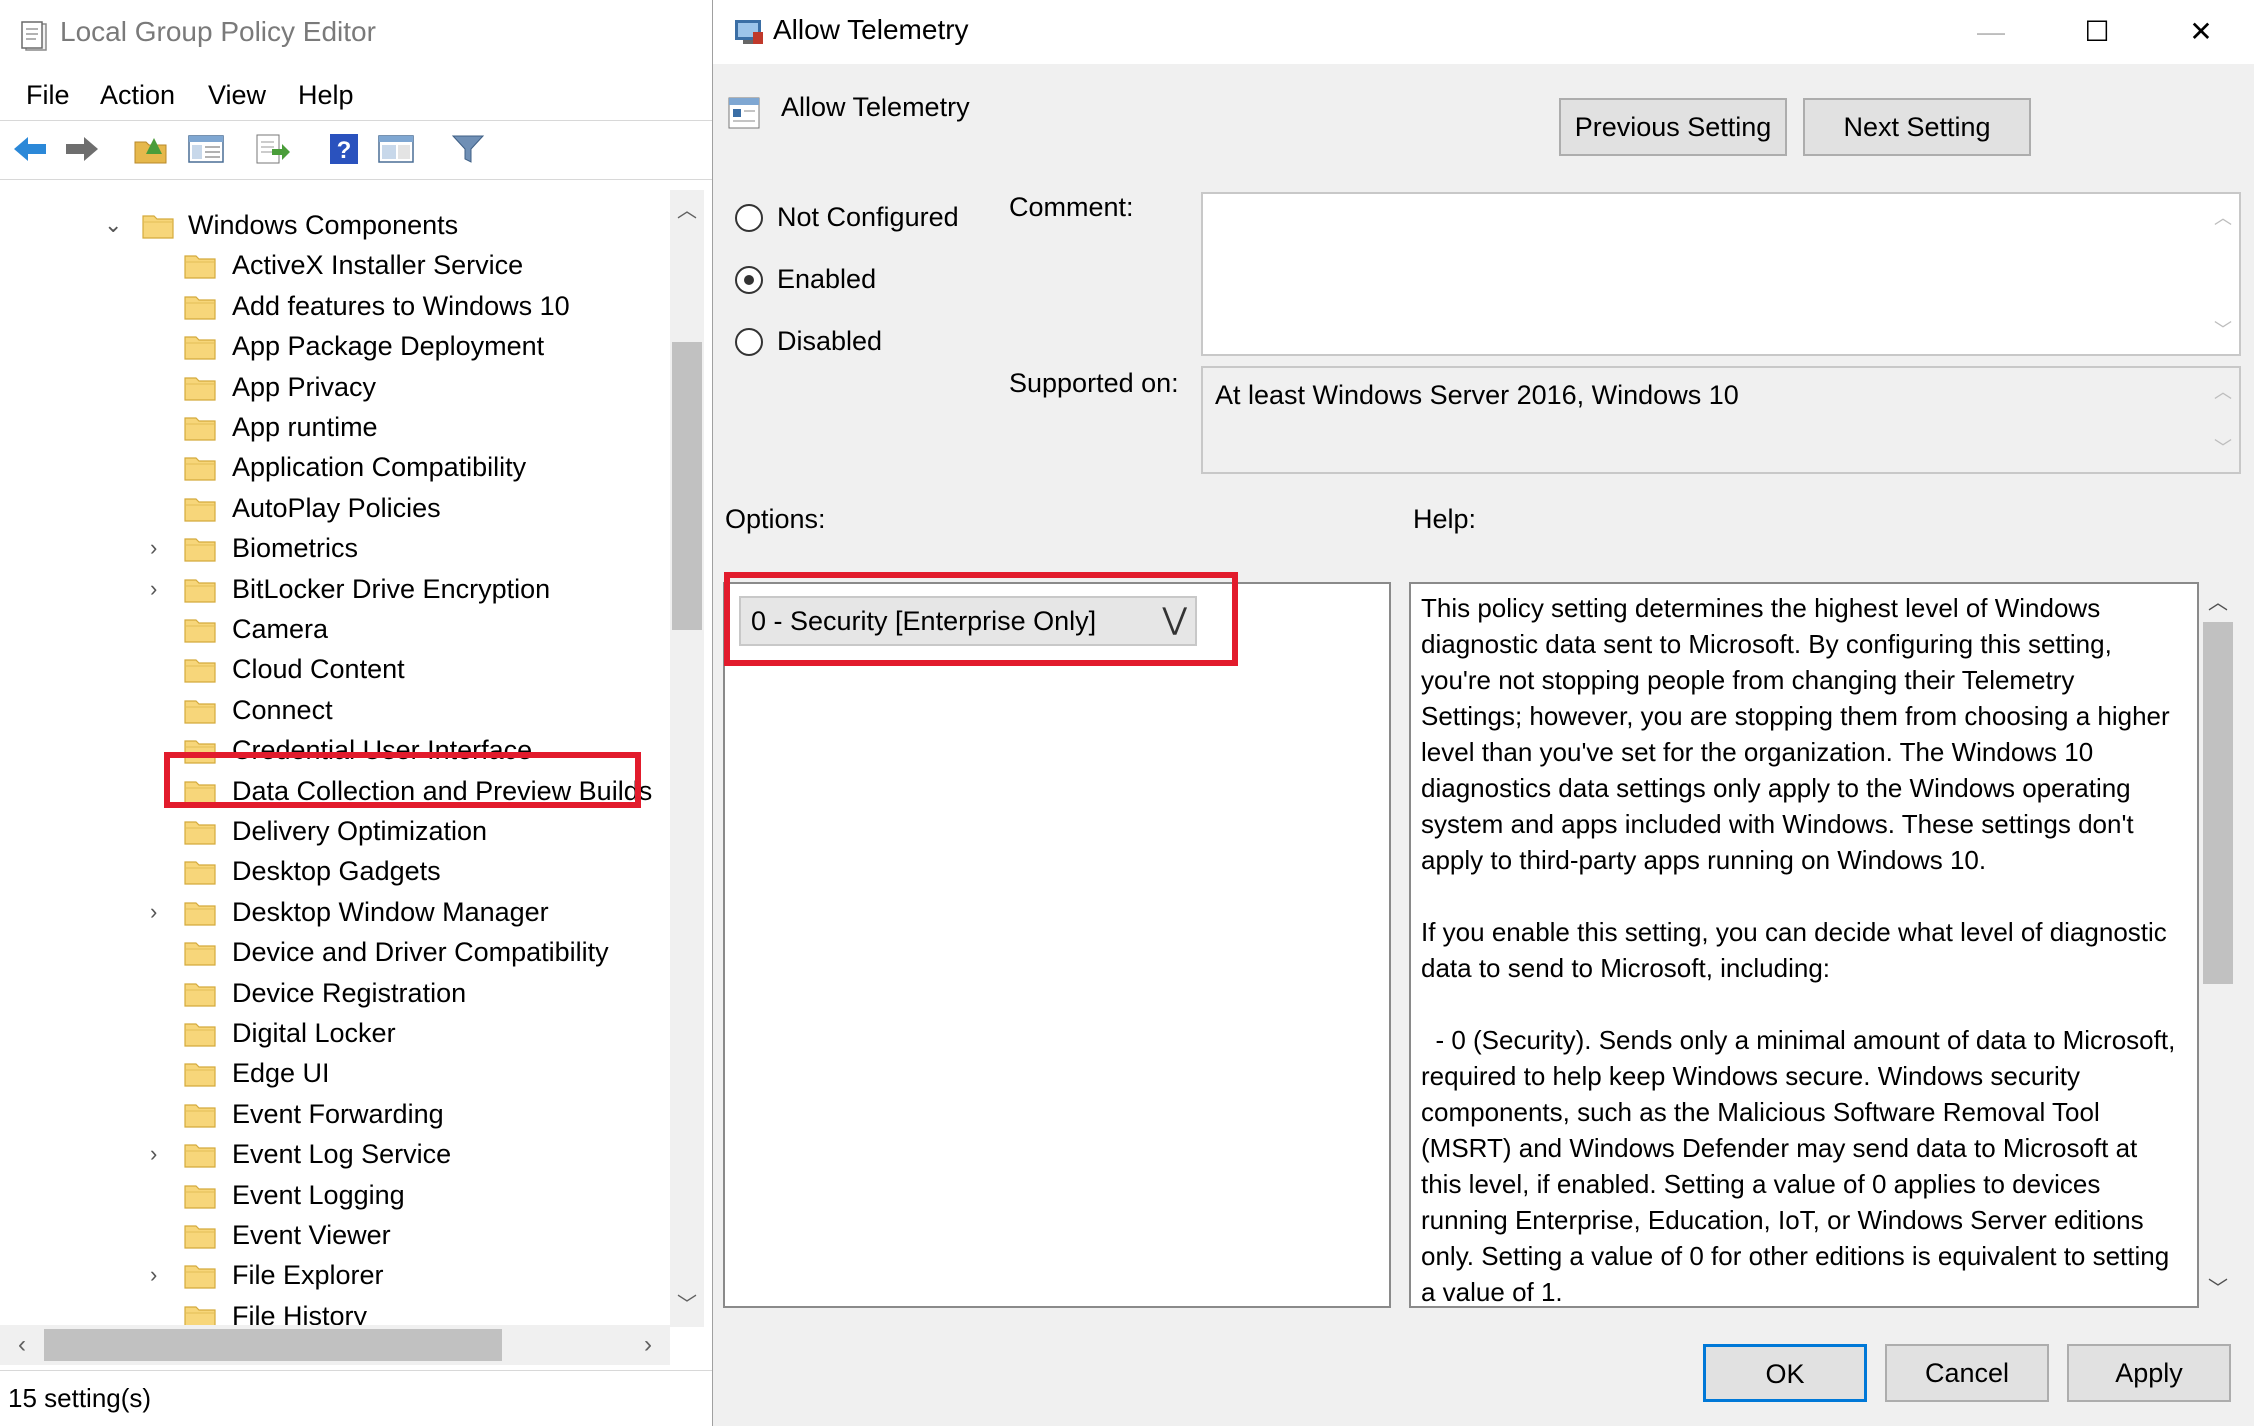  I want to click on tree-item-label: Event Log Service, so click(342, 1154).